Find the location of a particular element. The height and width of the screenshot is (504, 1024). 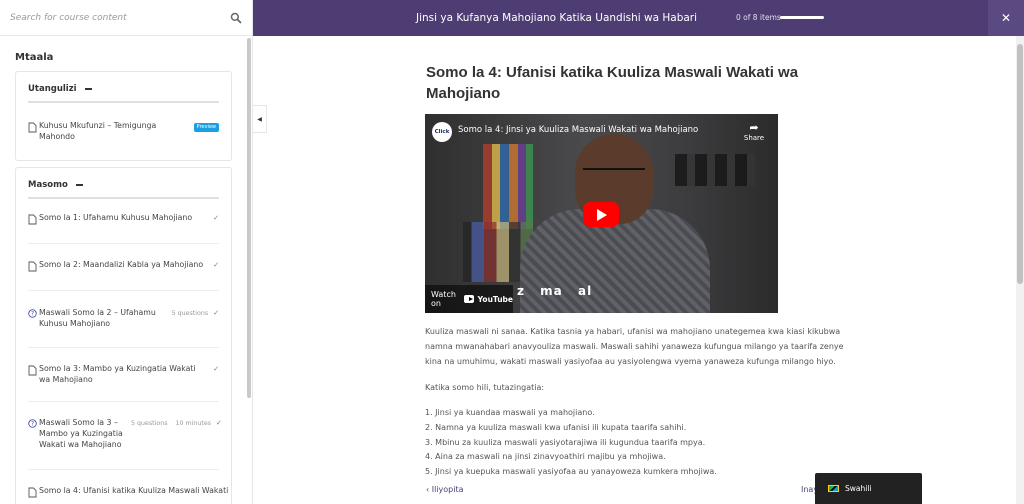

lesson-label: Somo la 2: Maandalizi Kabla ya Mahojiano is located at coordinates (121, 264).